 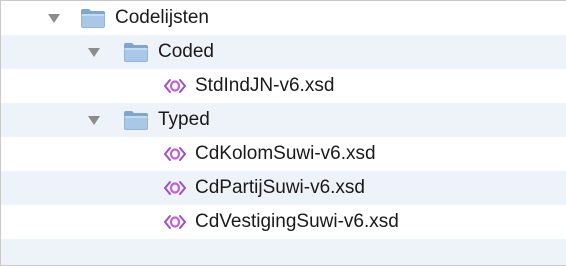 I want to click on tree-row-stdindjn-xsd: StdIndJN-v6.xsd, so click(x=283, y=86).